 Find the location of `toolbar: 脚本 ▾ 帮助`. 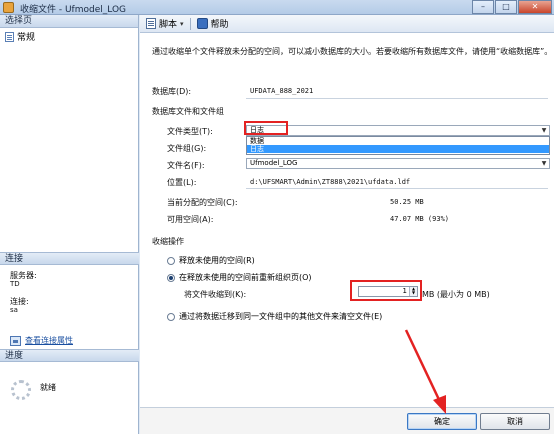

toolbar: 脚本 ▾ 帮助 is located at coordinates (347, 24).